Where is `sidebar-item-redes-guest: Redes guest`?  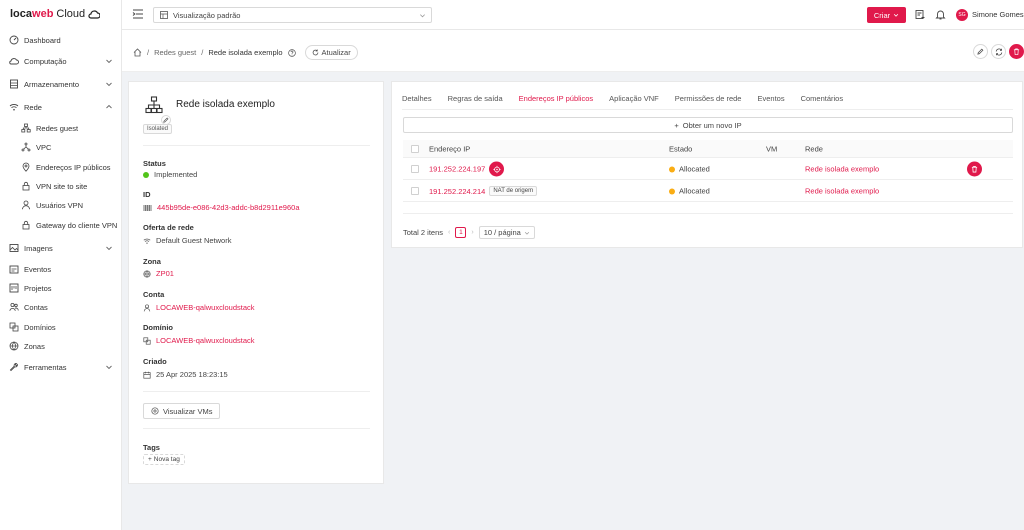
sidebar-item-redes-guest: Redes guest is located at coordinates (61, 128).